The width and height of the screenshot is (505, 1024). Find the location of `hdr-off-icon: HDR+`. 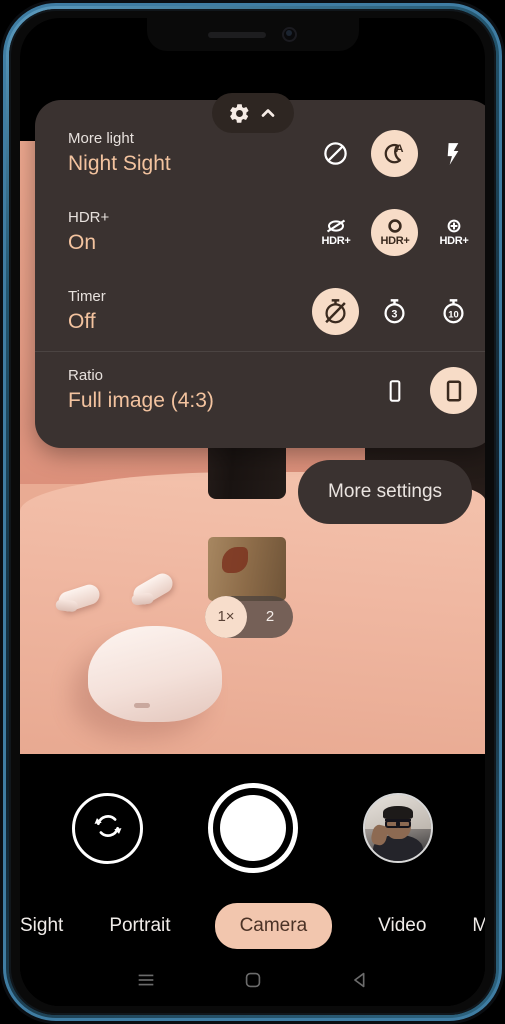

hdr-off-icon: HDR+ is located at coordinates (335, 232).